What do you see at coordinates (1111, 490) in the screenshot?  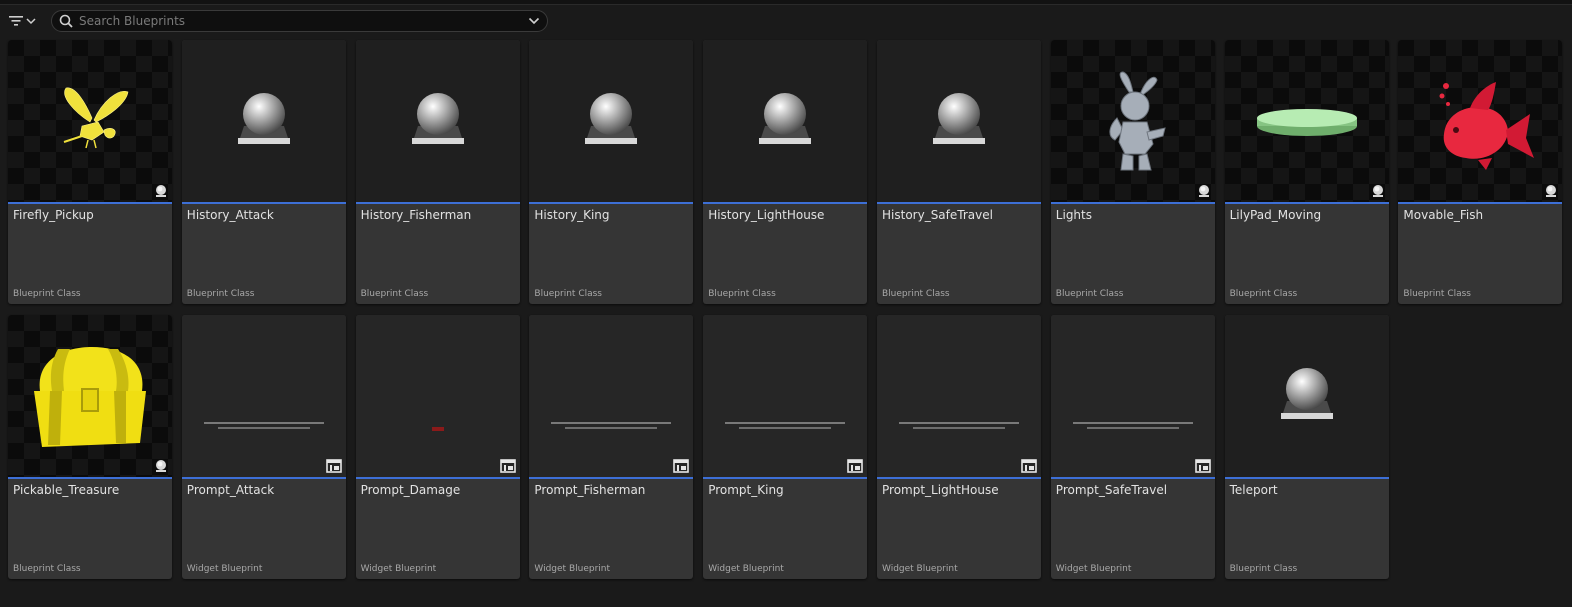 I see `asset-name: Prompt_SafeTravel` at bounding box center [1111, 490].